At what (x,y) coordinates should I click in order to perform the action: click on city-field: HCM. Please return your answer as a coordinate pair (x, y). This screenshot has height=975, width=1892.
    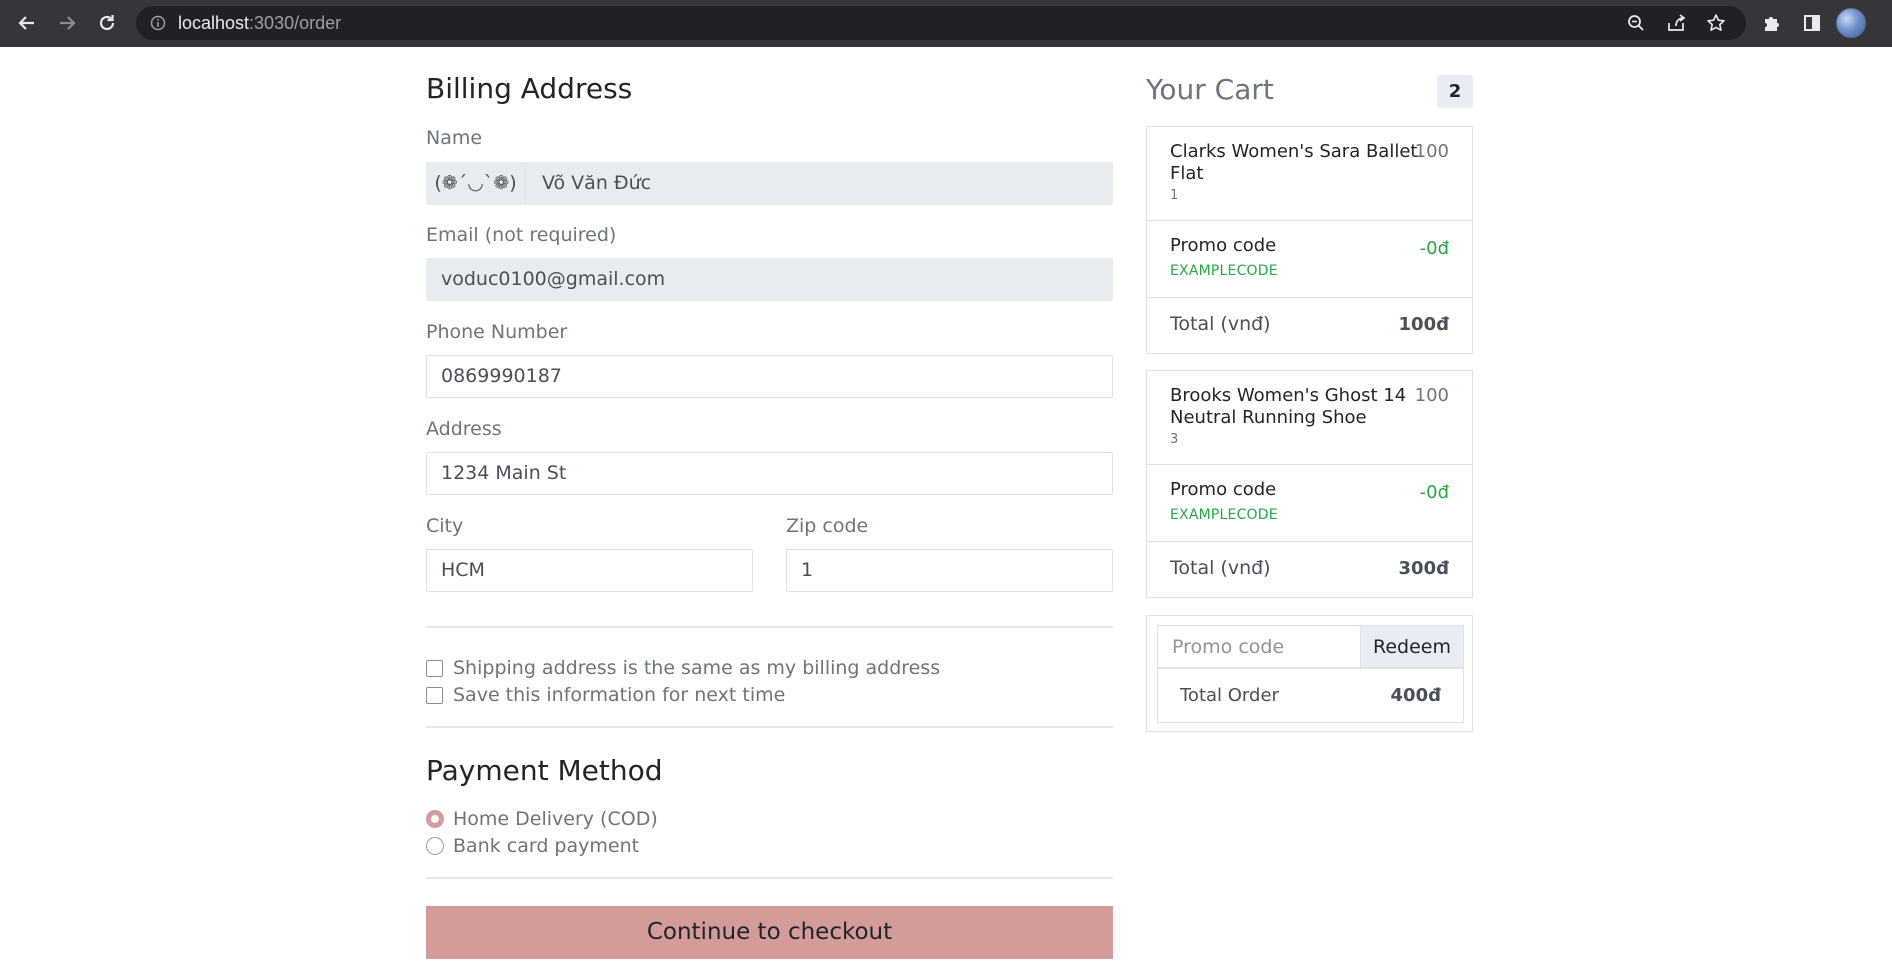
    Looking at the image, I should click on (589, 570).